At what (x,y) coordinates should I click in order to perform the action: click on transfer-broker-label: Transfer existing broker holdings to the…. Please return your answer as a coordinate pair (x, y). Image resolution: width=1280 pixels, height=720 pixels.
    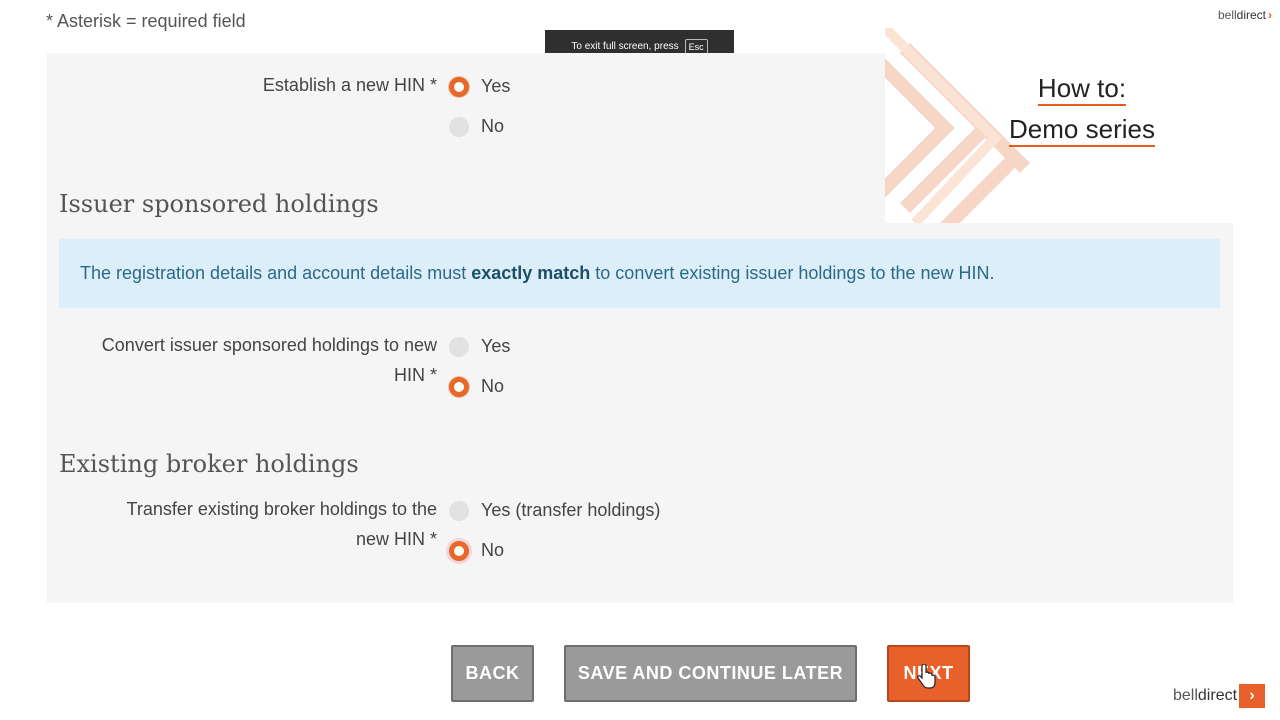
    Looking at the image, I should click on (242, 524).